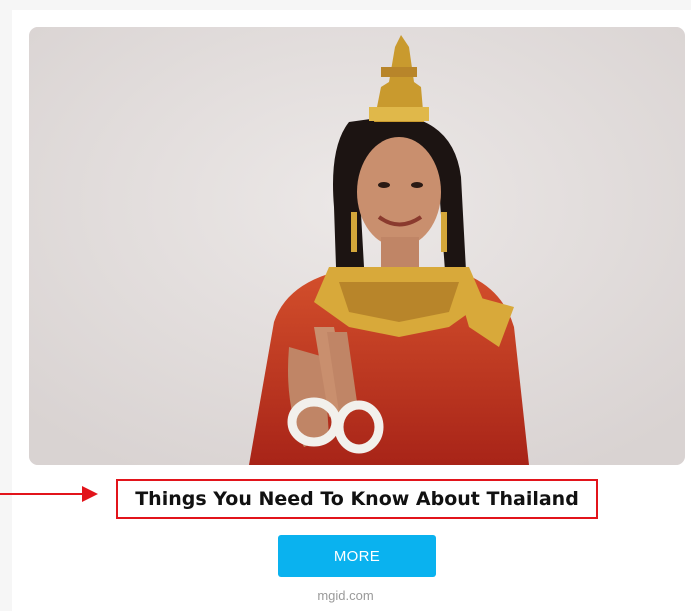  I want to click on headline-highlight-box: Things You Need To Know About Thailand, so click(357, 499).